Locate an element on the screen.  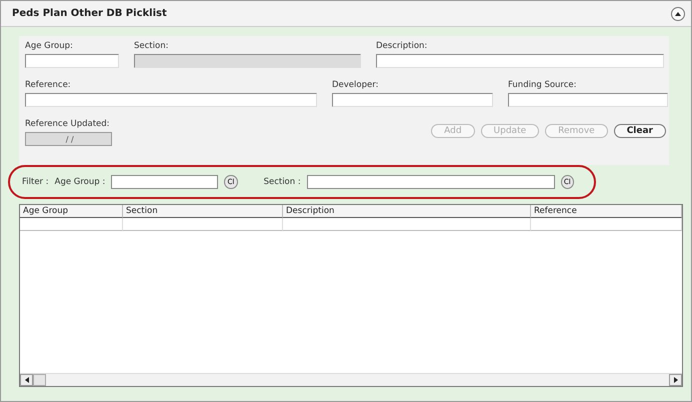
scroll-thumb is located at coordinates (39, 380).